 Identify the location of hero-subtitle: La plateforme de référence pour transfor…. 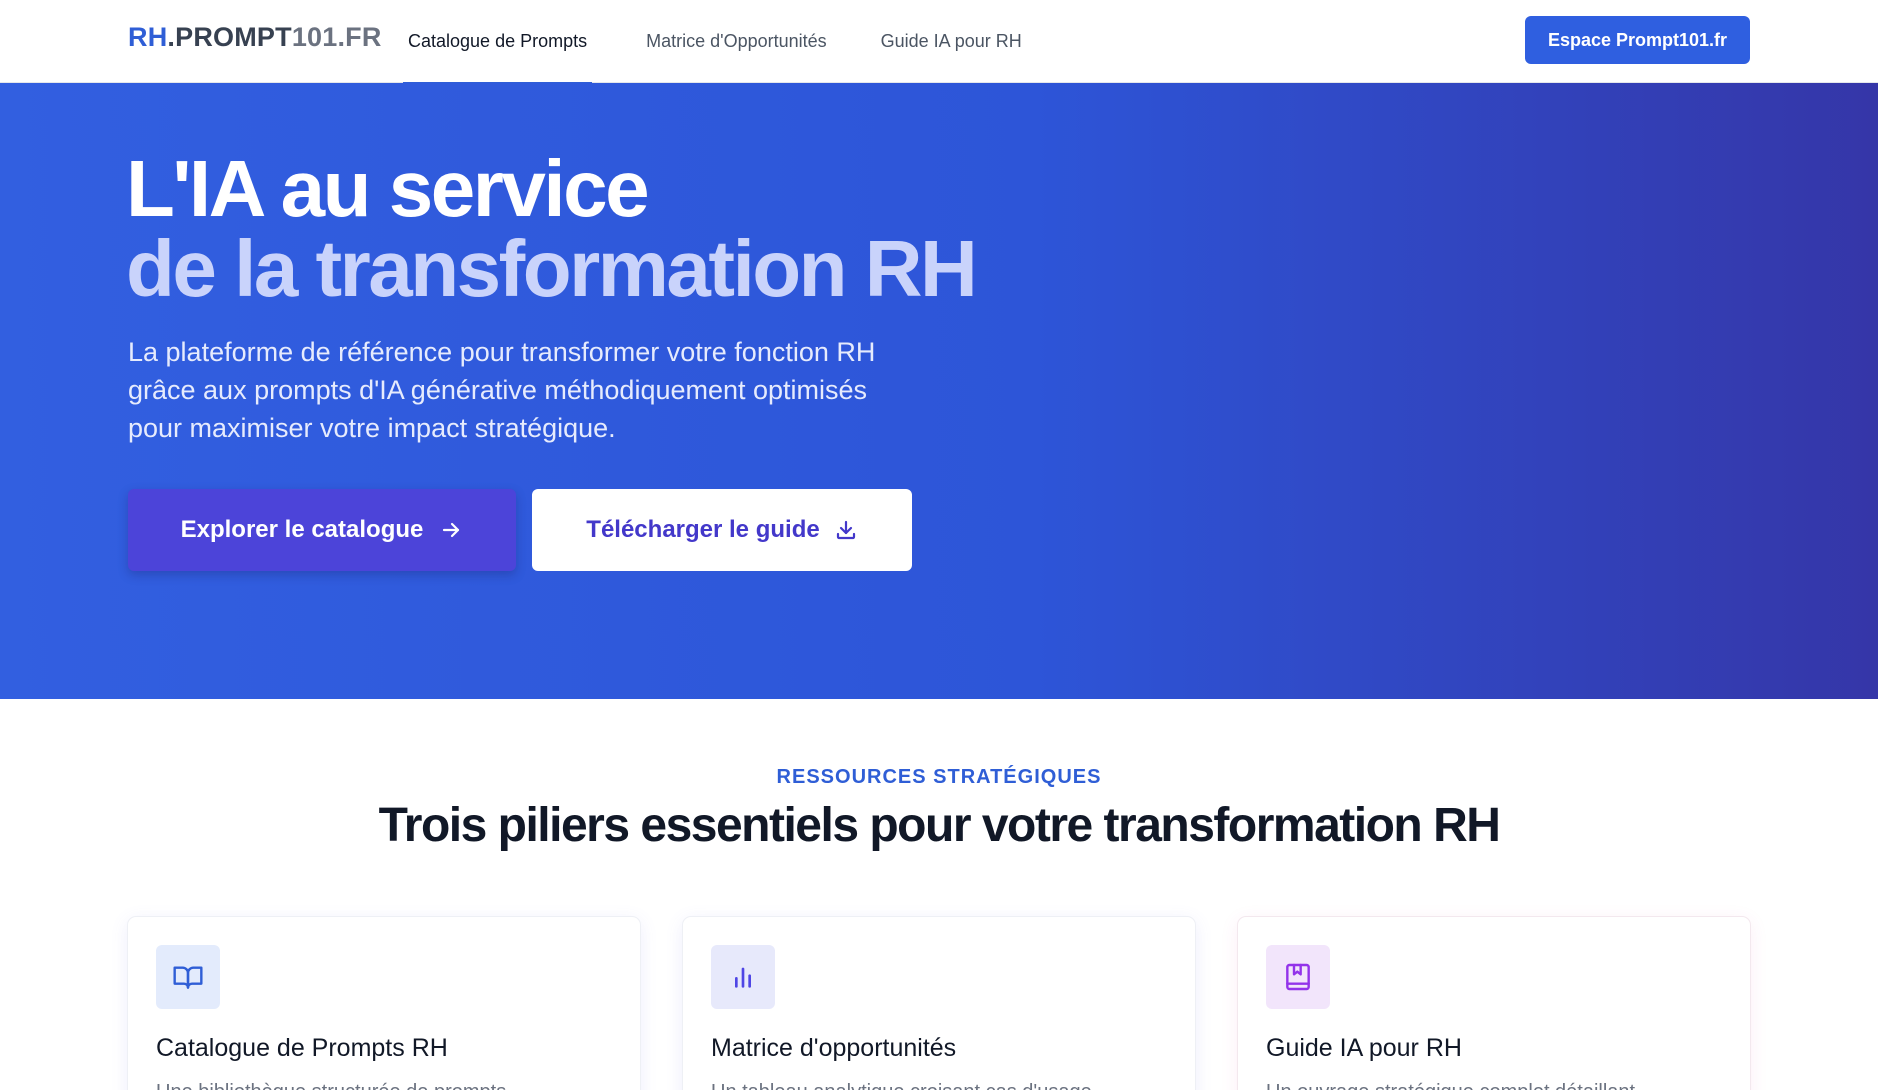
(502, 390).